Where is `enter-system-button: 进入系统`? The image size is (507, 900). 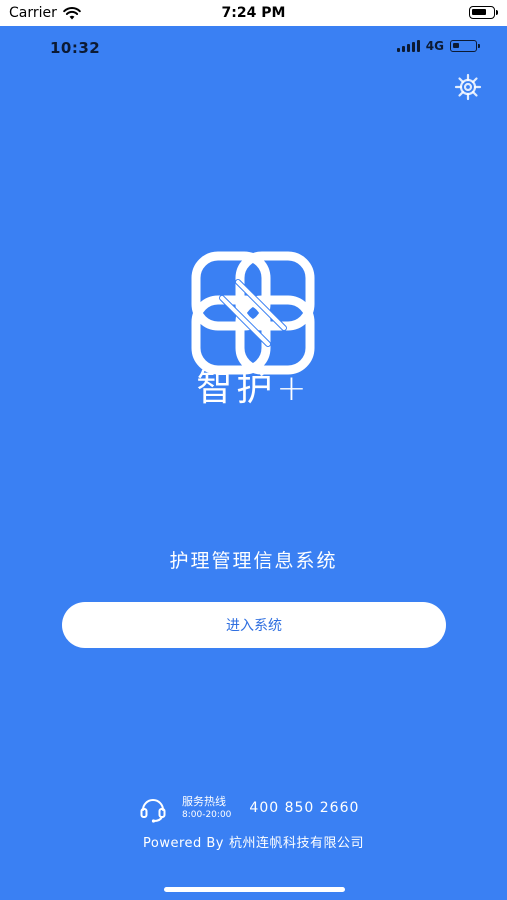 enter-system-button: 进入系统 is located at coordinates (254, 625).